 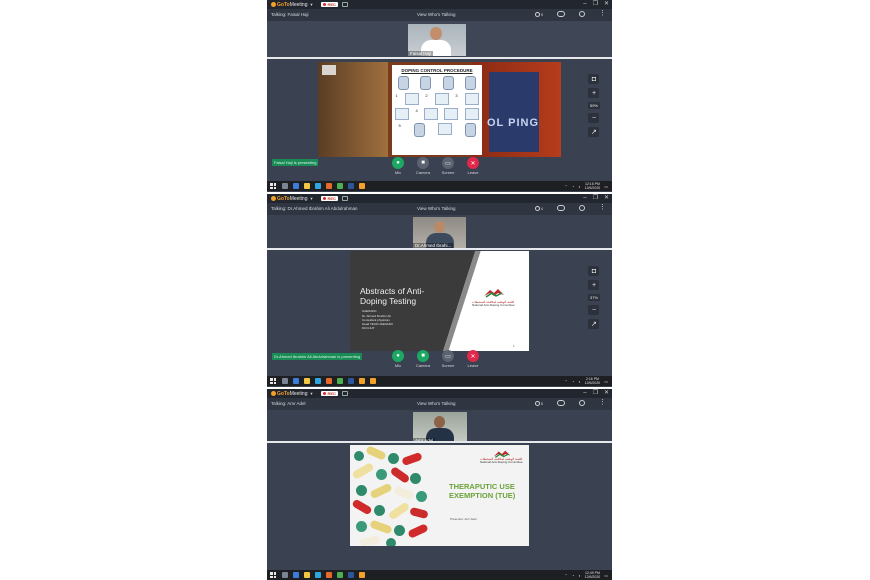 I want to click on webcam-thumbnail: Faisal Haji, so click(x=437, y=40).